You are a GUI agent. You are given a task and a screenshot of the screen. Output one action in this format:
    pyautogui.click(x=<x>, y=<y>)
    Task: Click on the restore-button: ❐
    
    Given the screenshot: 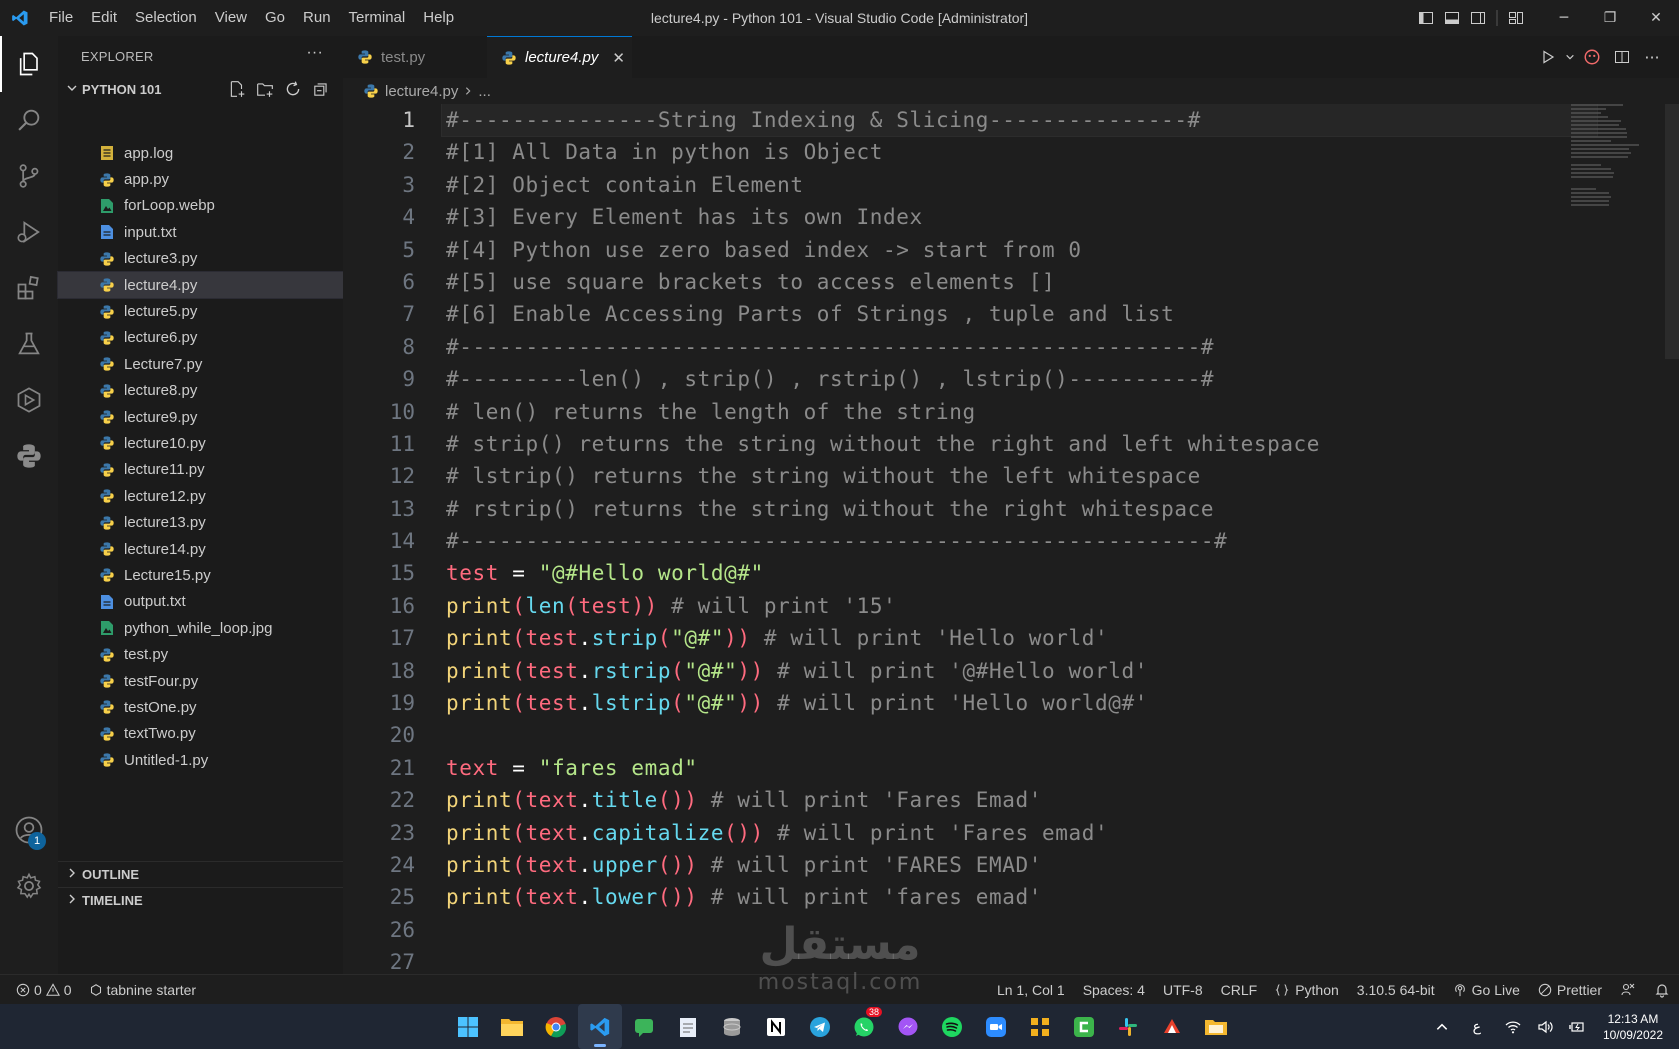 What is the action you would take?
    pyautogui.click(x=1610, y=18)
    